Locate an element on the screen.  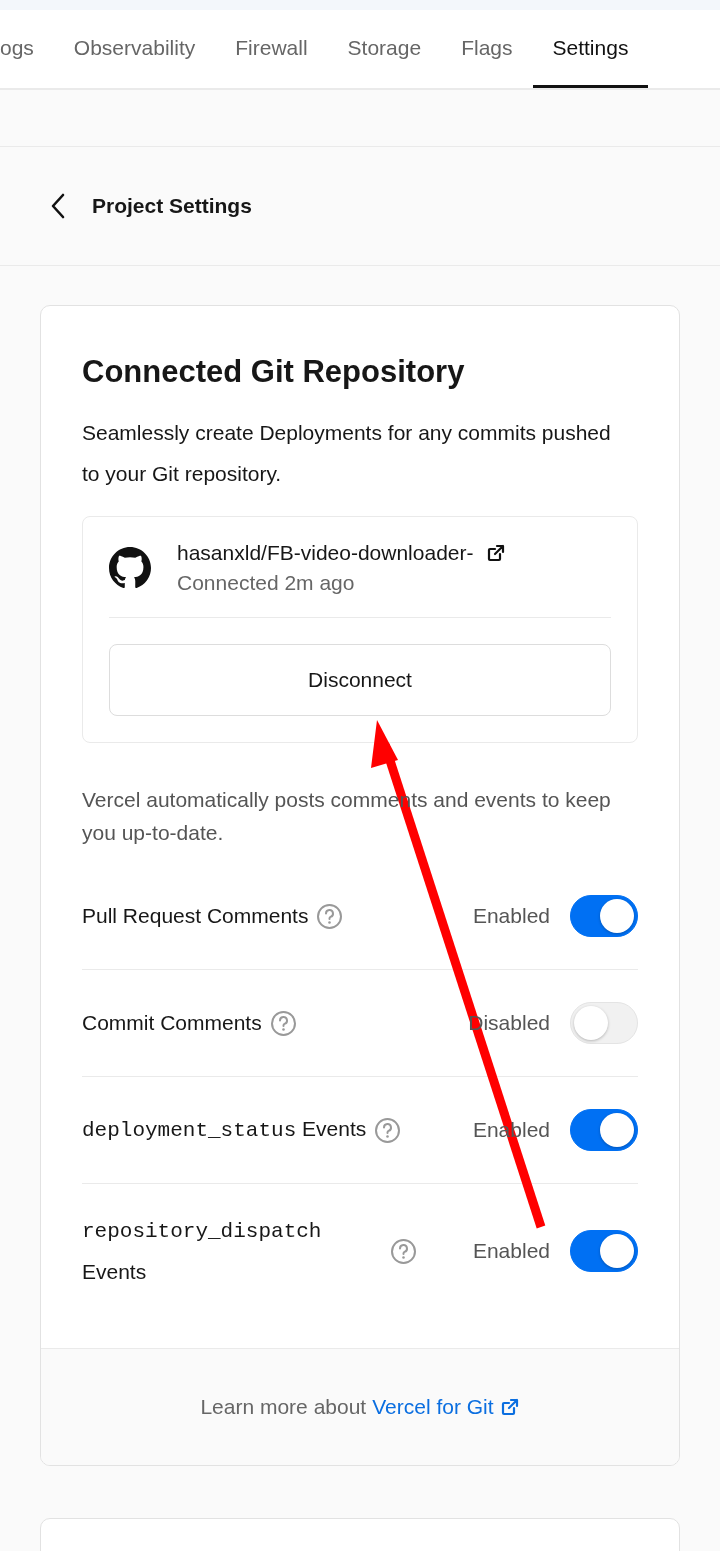
nav-tab: Storage is located at coordinates (384, 49).